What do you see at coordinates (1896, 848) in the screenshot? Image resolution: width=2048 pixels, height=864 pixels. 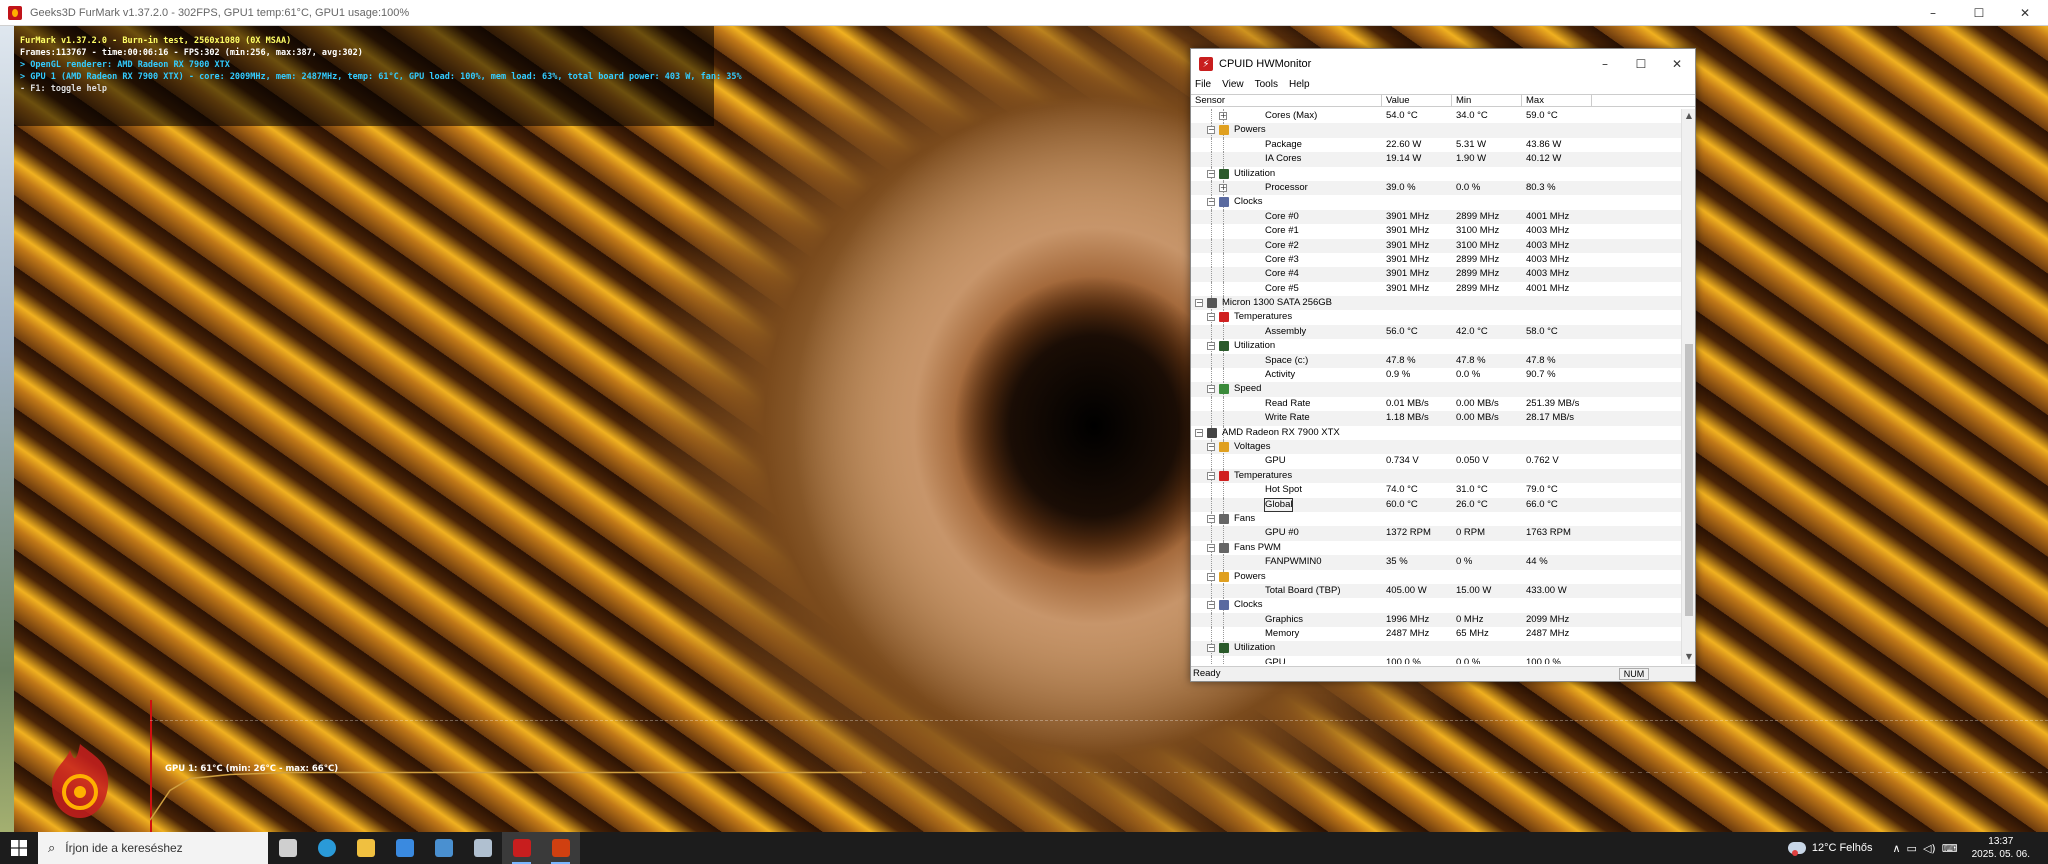 I see `show-hidden-icons-icon: ∧` at bounding box center [1896, 848].